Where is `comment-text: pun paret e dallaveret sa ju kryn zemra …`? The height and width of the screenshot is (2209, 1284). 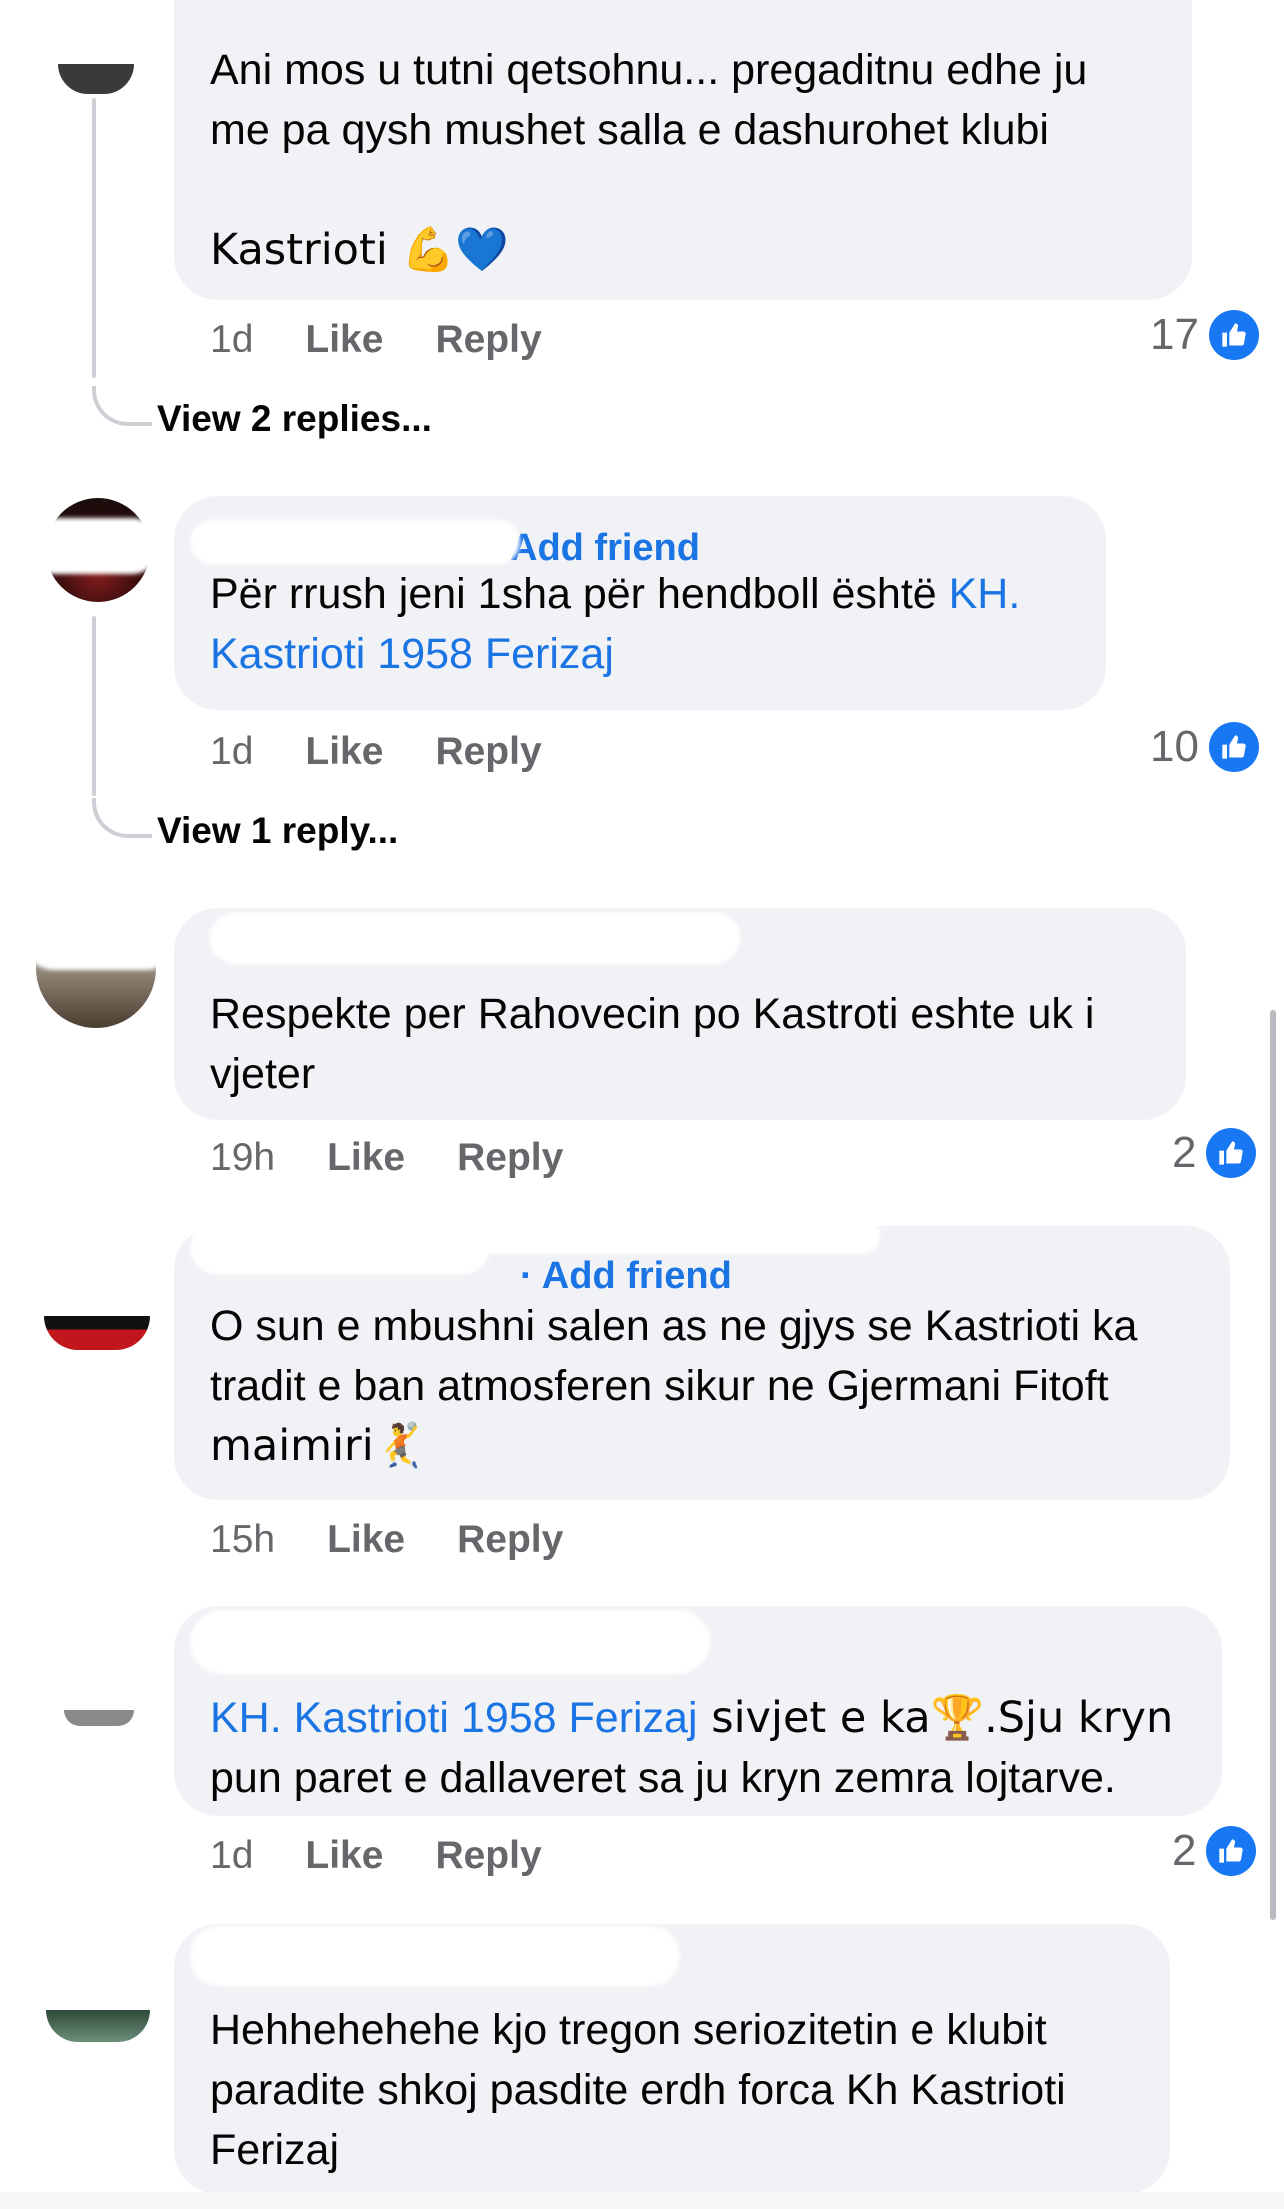 comment-text: pun paret e dallaveret sa ju kryn zemra … is located at coordinates (663, 1778).